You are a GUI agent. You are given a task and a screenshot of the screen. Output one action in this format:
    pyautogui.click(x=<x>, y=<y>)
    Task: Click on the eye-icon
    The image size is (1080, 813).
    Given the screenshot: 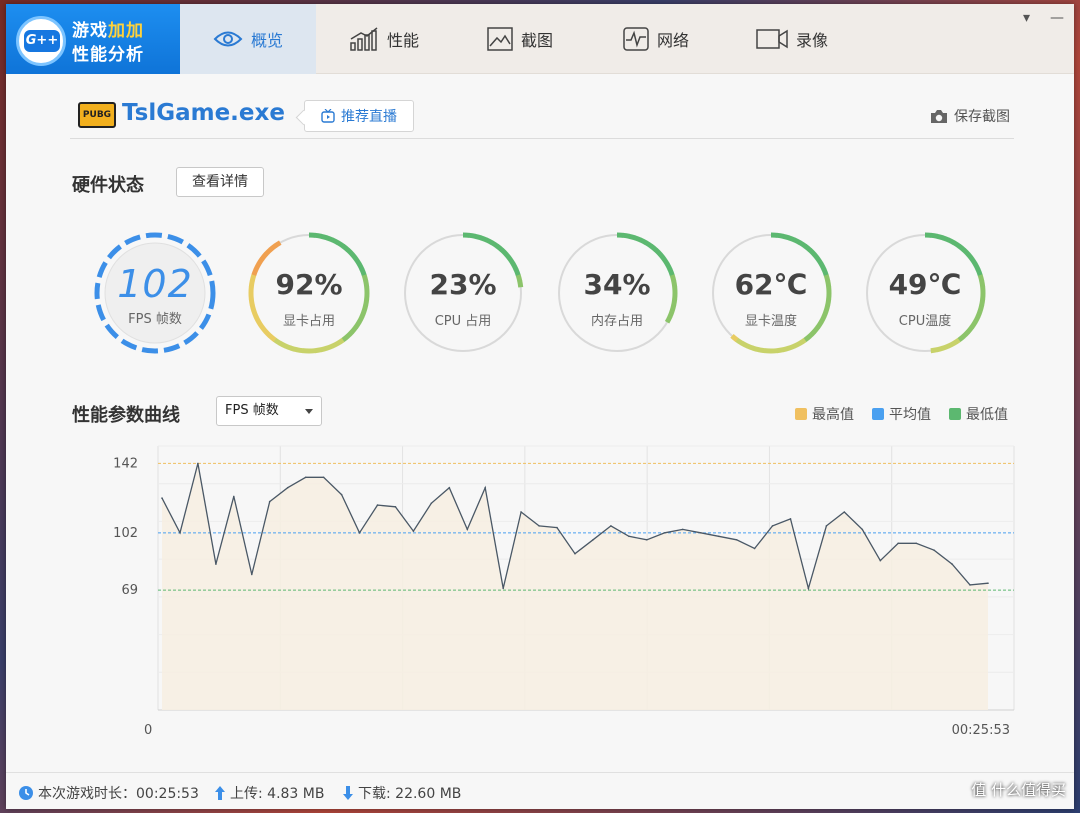 What is the action you would take?
    pyautogui.click(x=228, y=39)
    